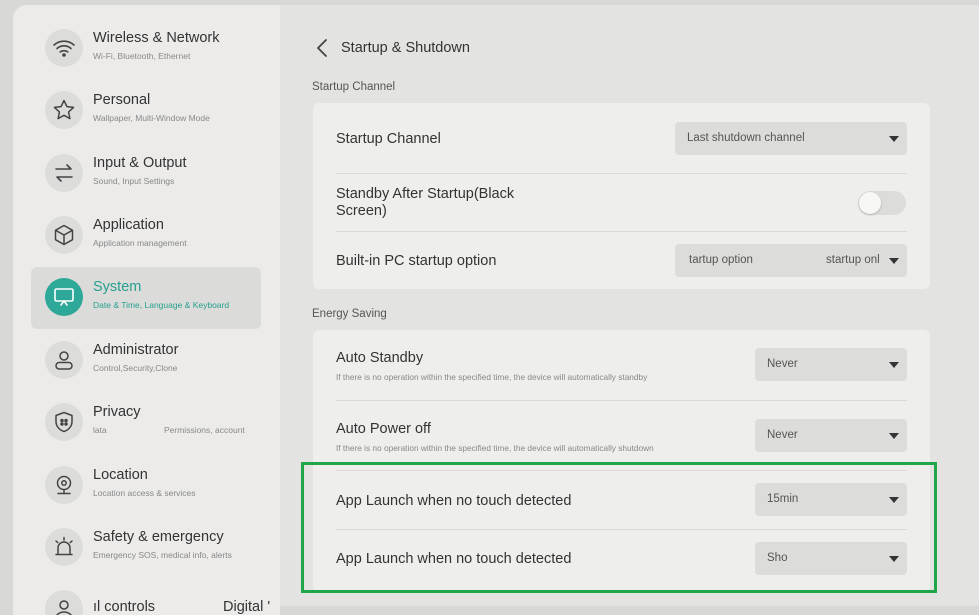  What do you see at coordinates (64, 485) in the screenshot?
I see `location-icon` at bounding box center [64, 485].